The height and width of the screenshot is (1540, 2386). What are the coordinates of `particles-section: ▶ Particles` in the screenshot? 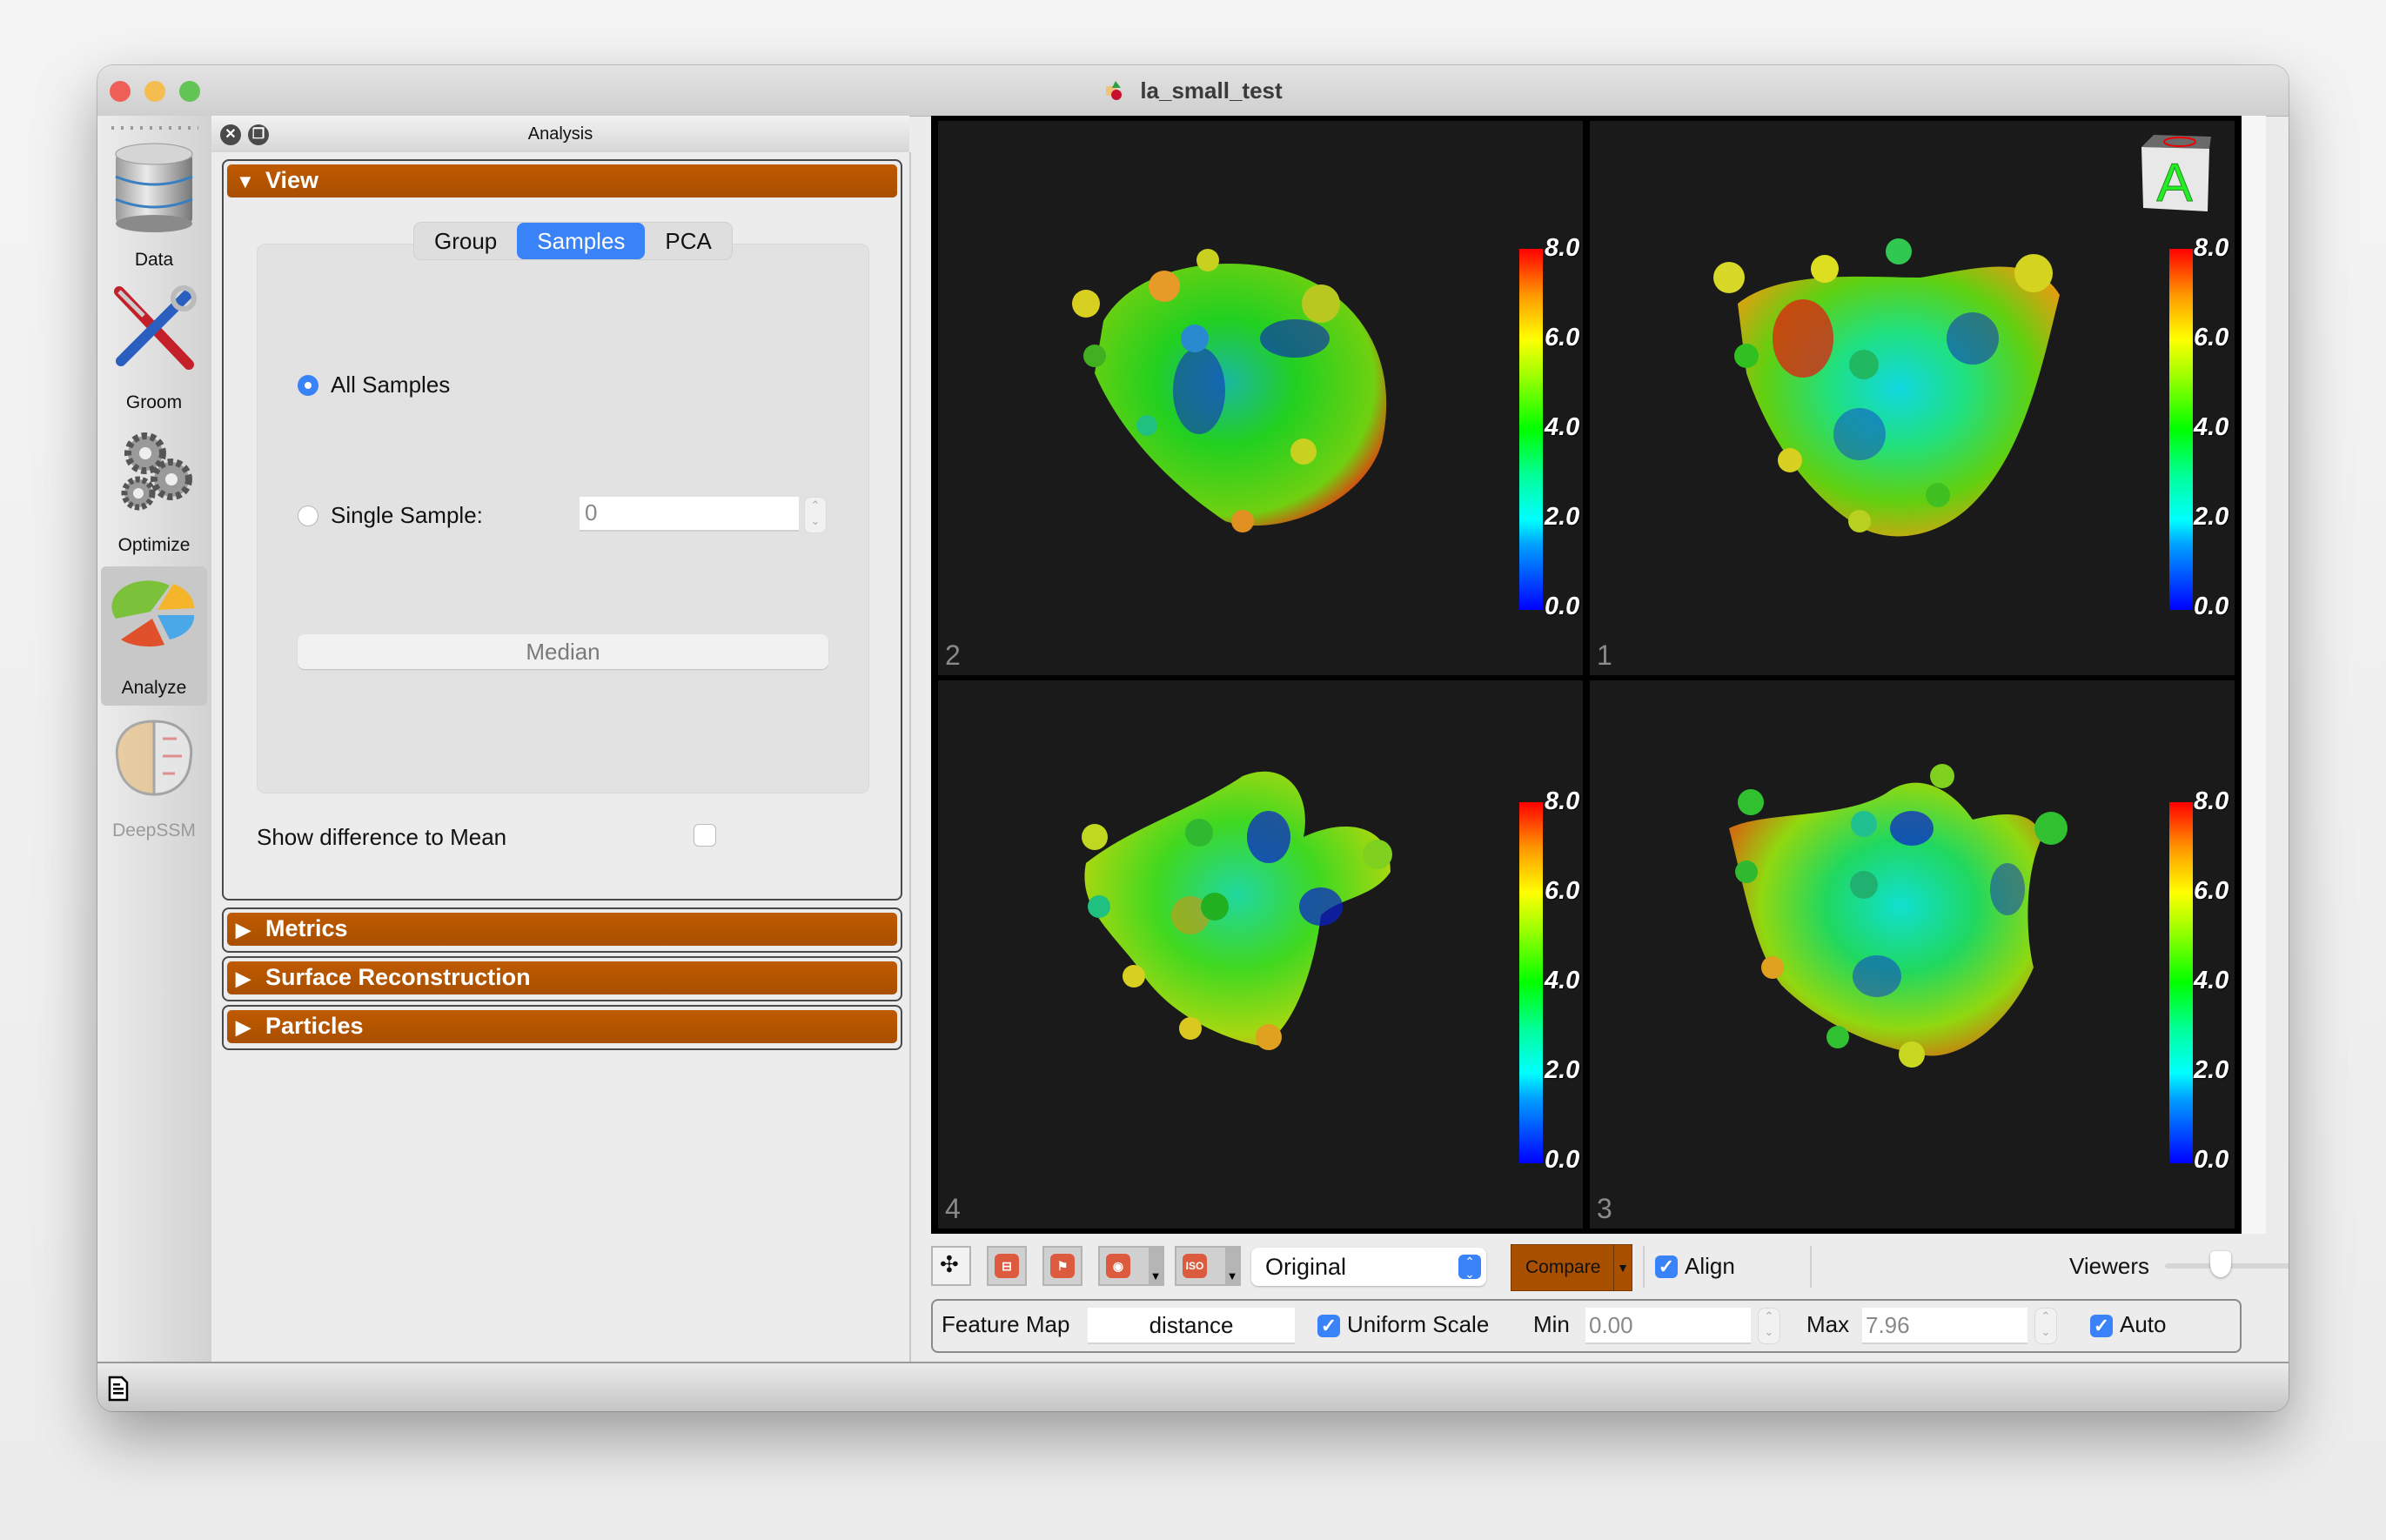 It's located at (562, 1027).